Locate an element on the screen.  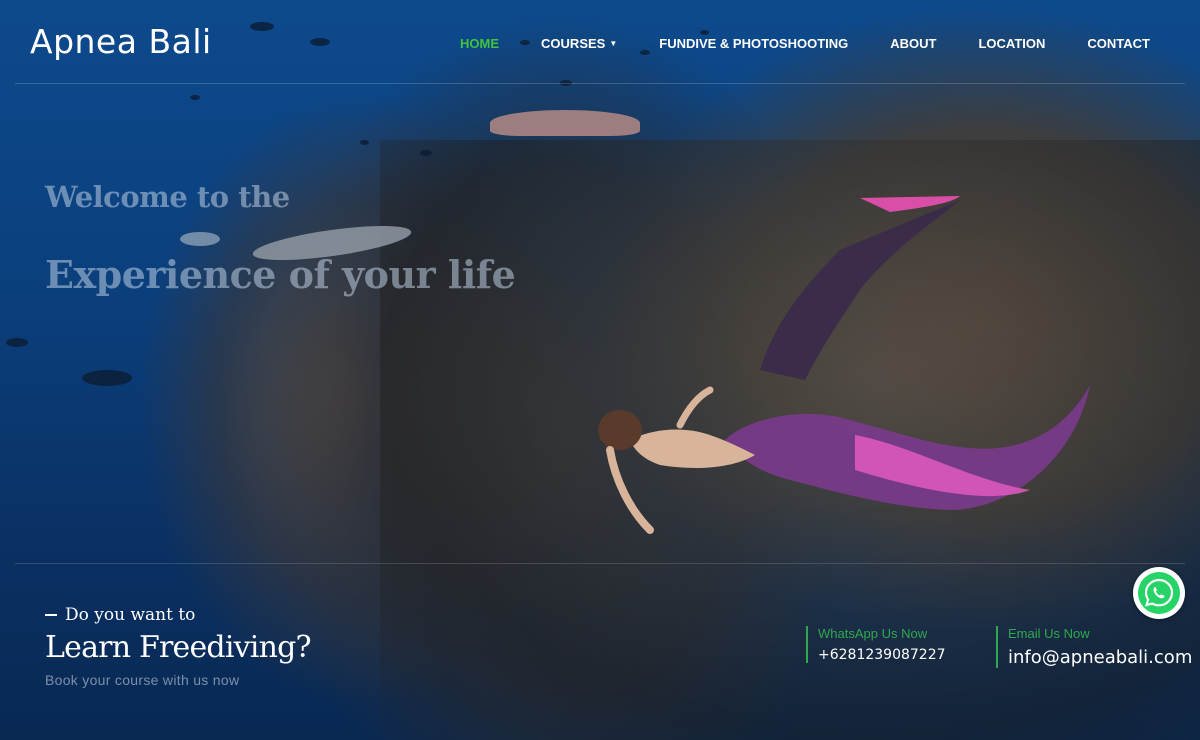
nav-location: LOCATION is located at coordinates (1011, 43).